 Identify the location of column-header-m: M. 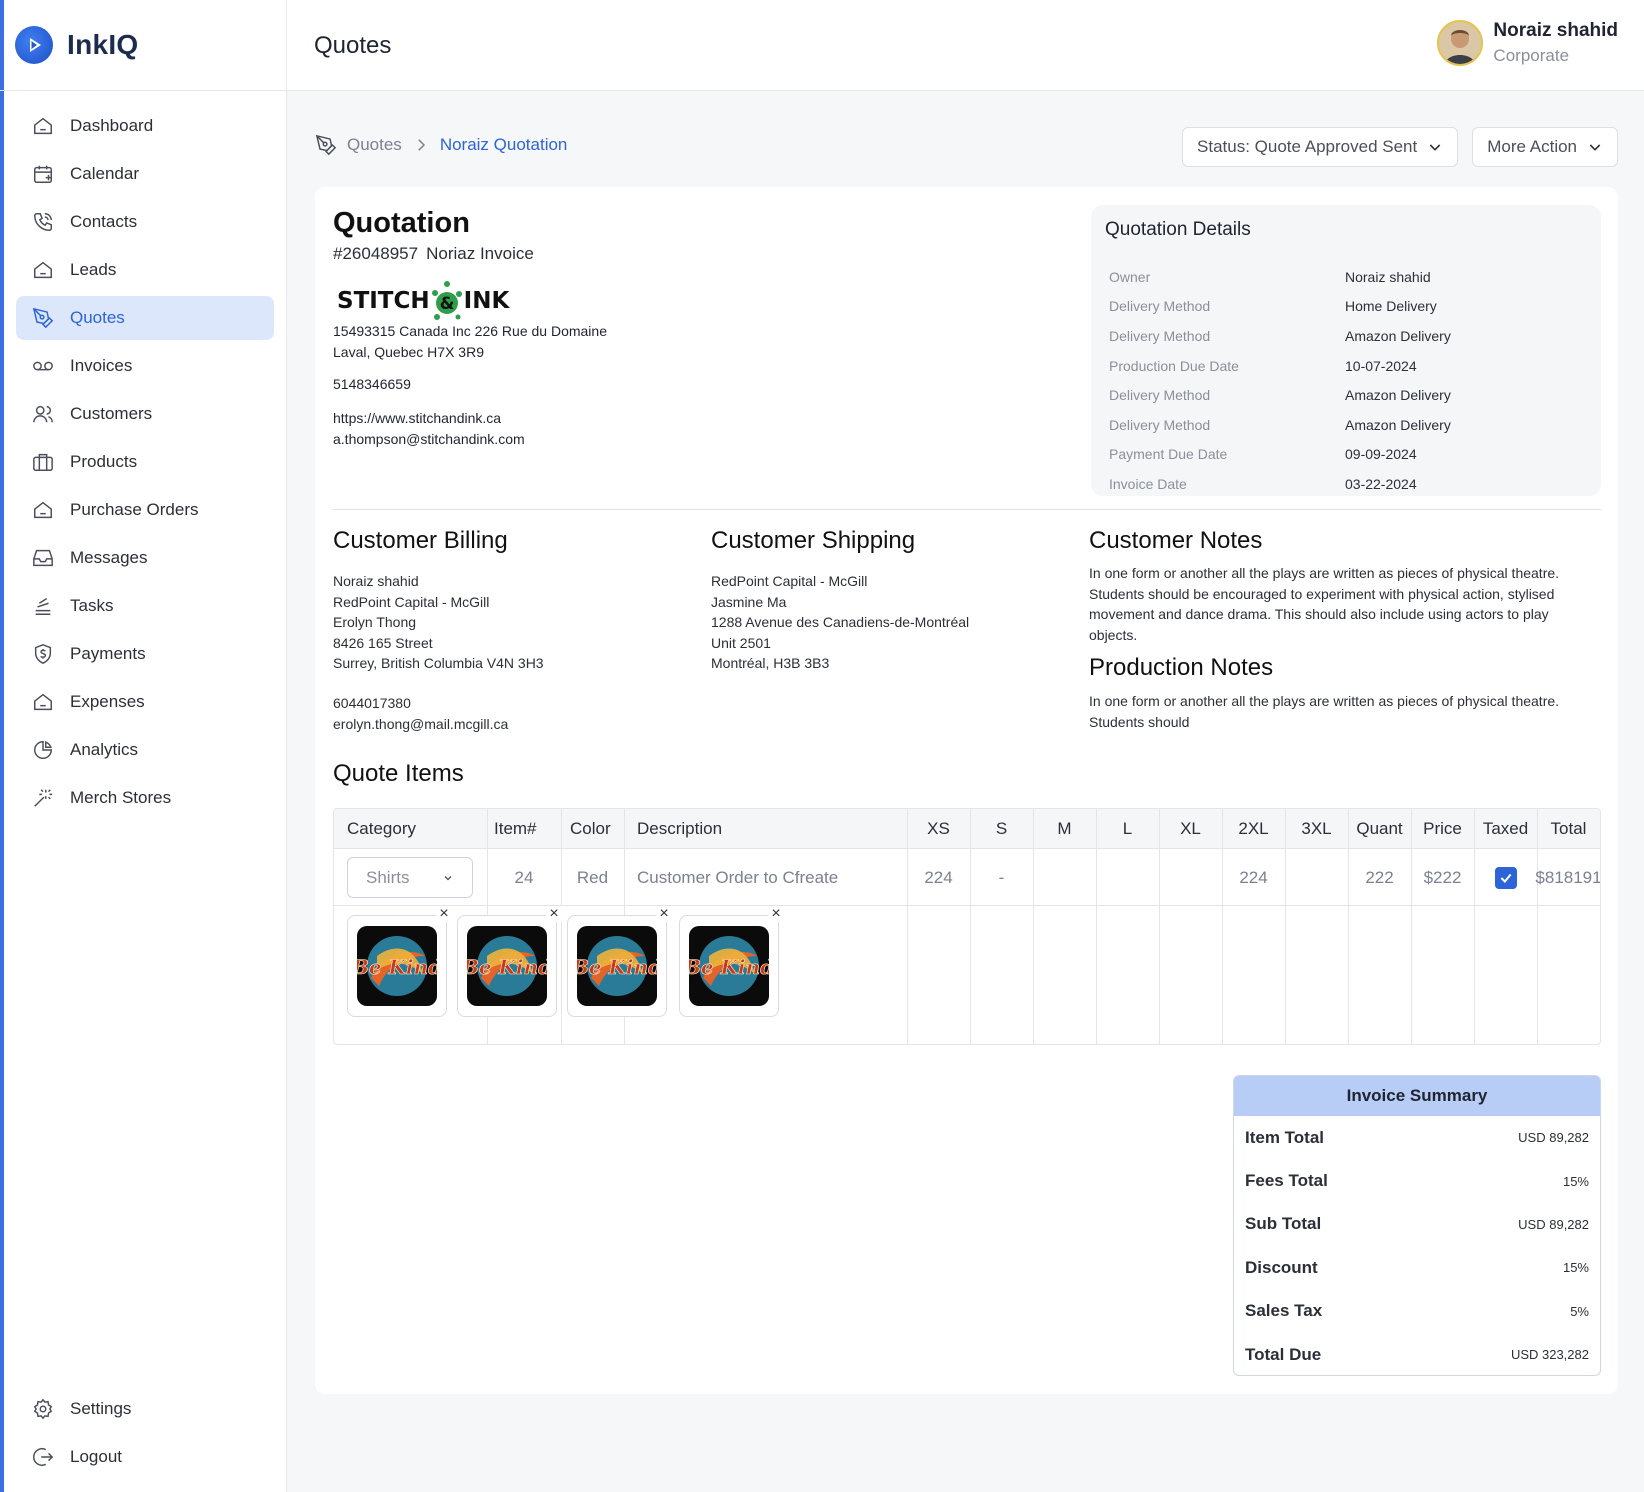
(1064, 829).